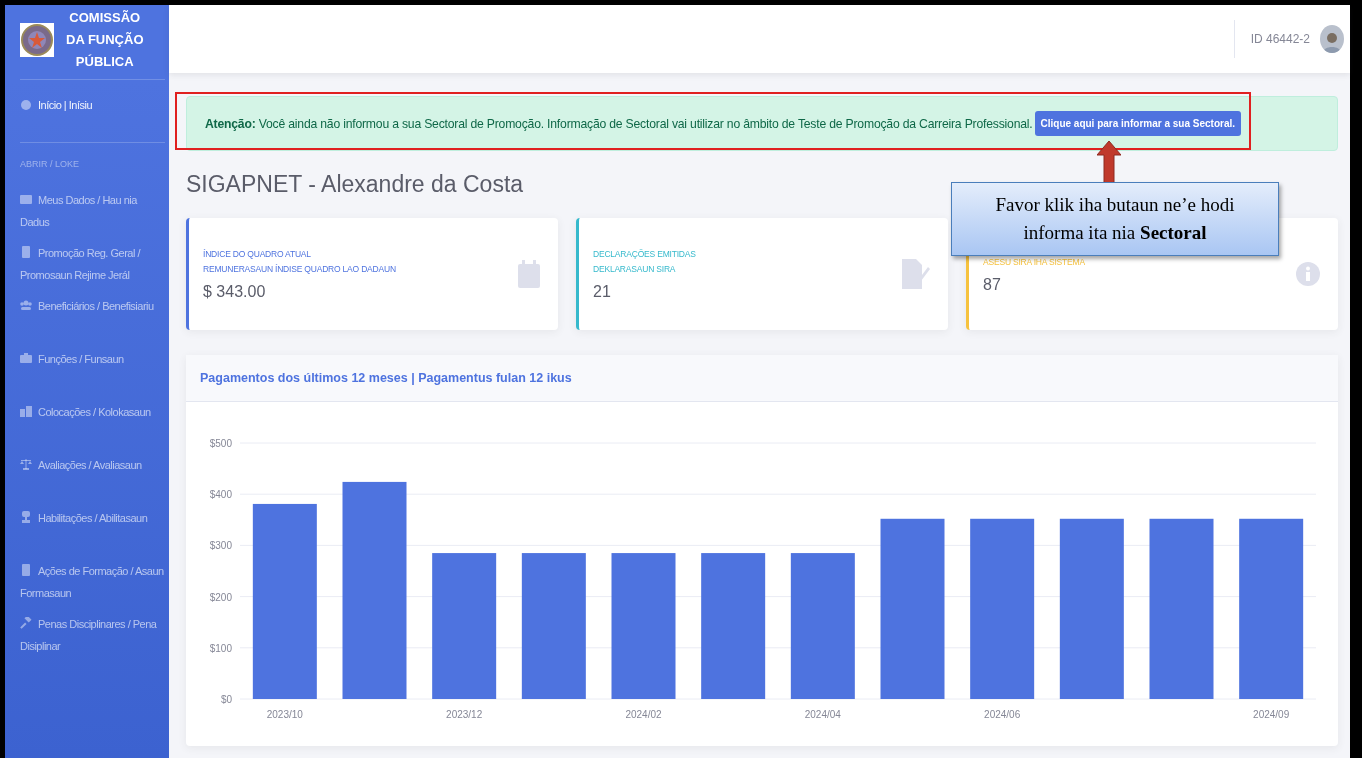 This screenshot has height=758, width=1362. I want to click on sidebar-item: Habilitações / Abilitasaun, so click(92, 533).